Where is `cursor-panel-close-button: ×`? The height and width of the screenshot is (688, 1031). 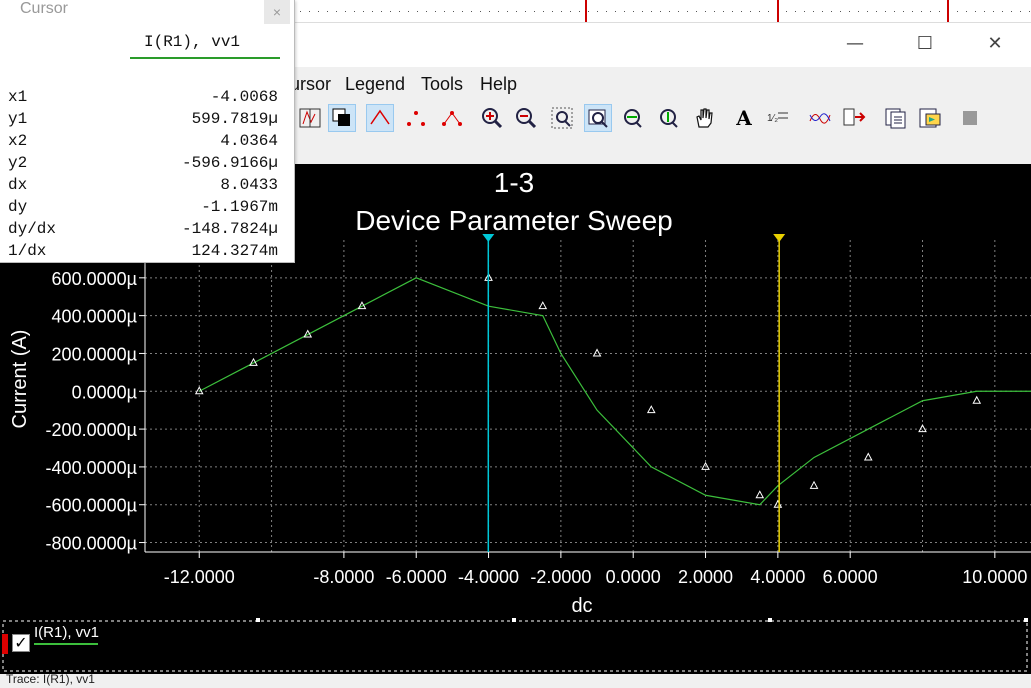 cursor-panel-close-button: × is located at coordinates (277, 12).